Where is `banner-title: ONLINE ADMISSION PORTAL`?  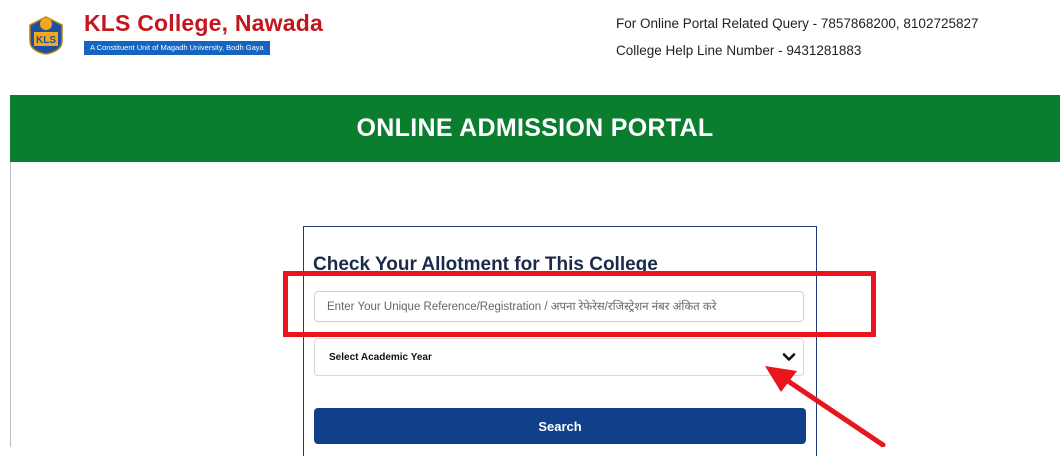
banner-title: ONLINE ADMISSION PORTAL is located at coordinates (535, 128).